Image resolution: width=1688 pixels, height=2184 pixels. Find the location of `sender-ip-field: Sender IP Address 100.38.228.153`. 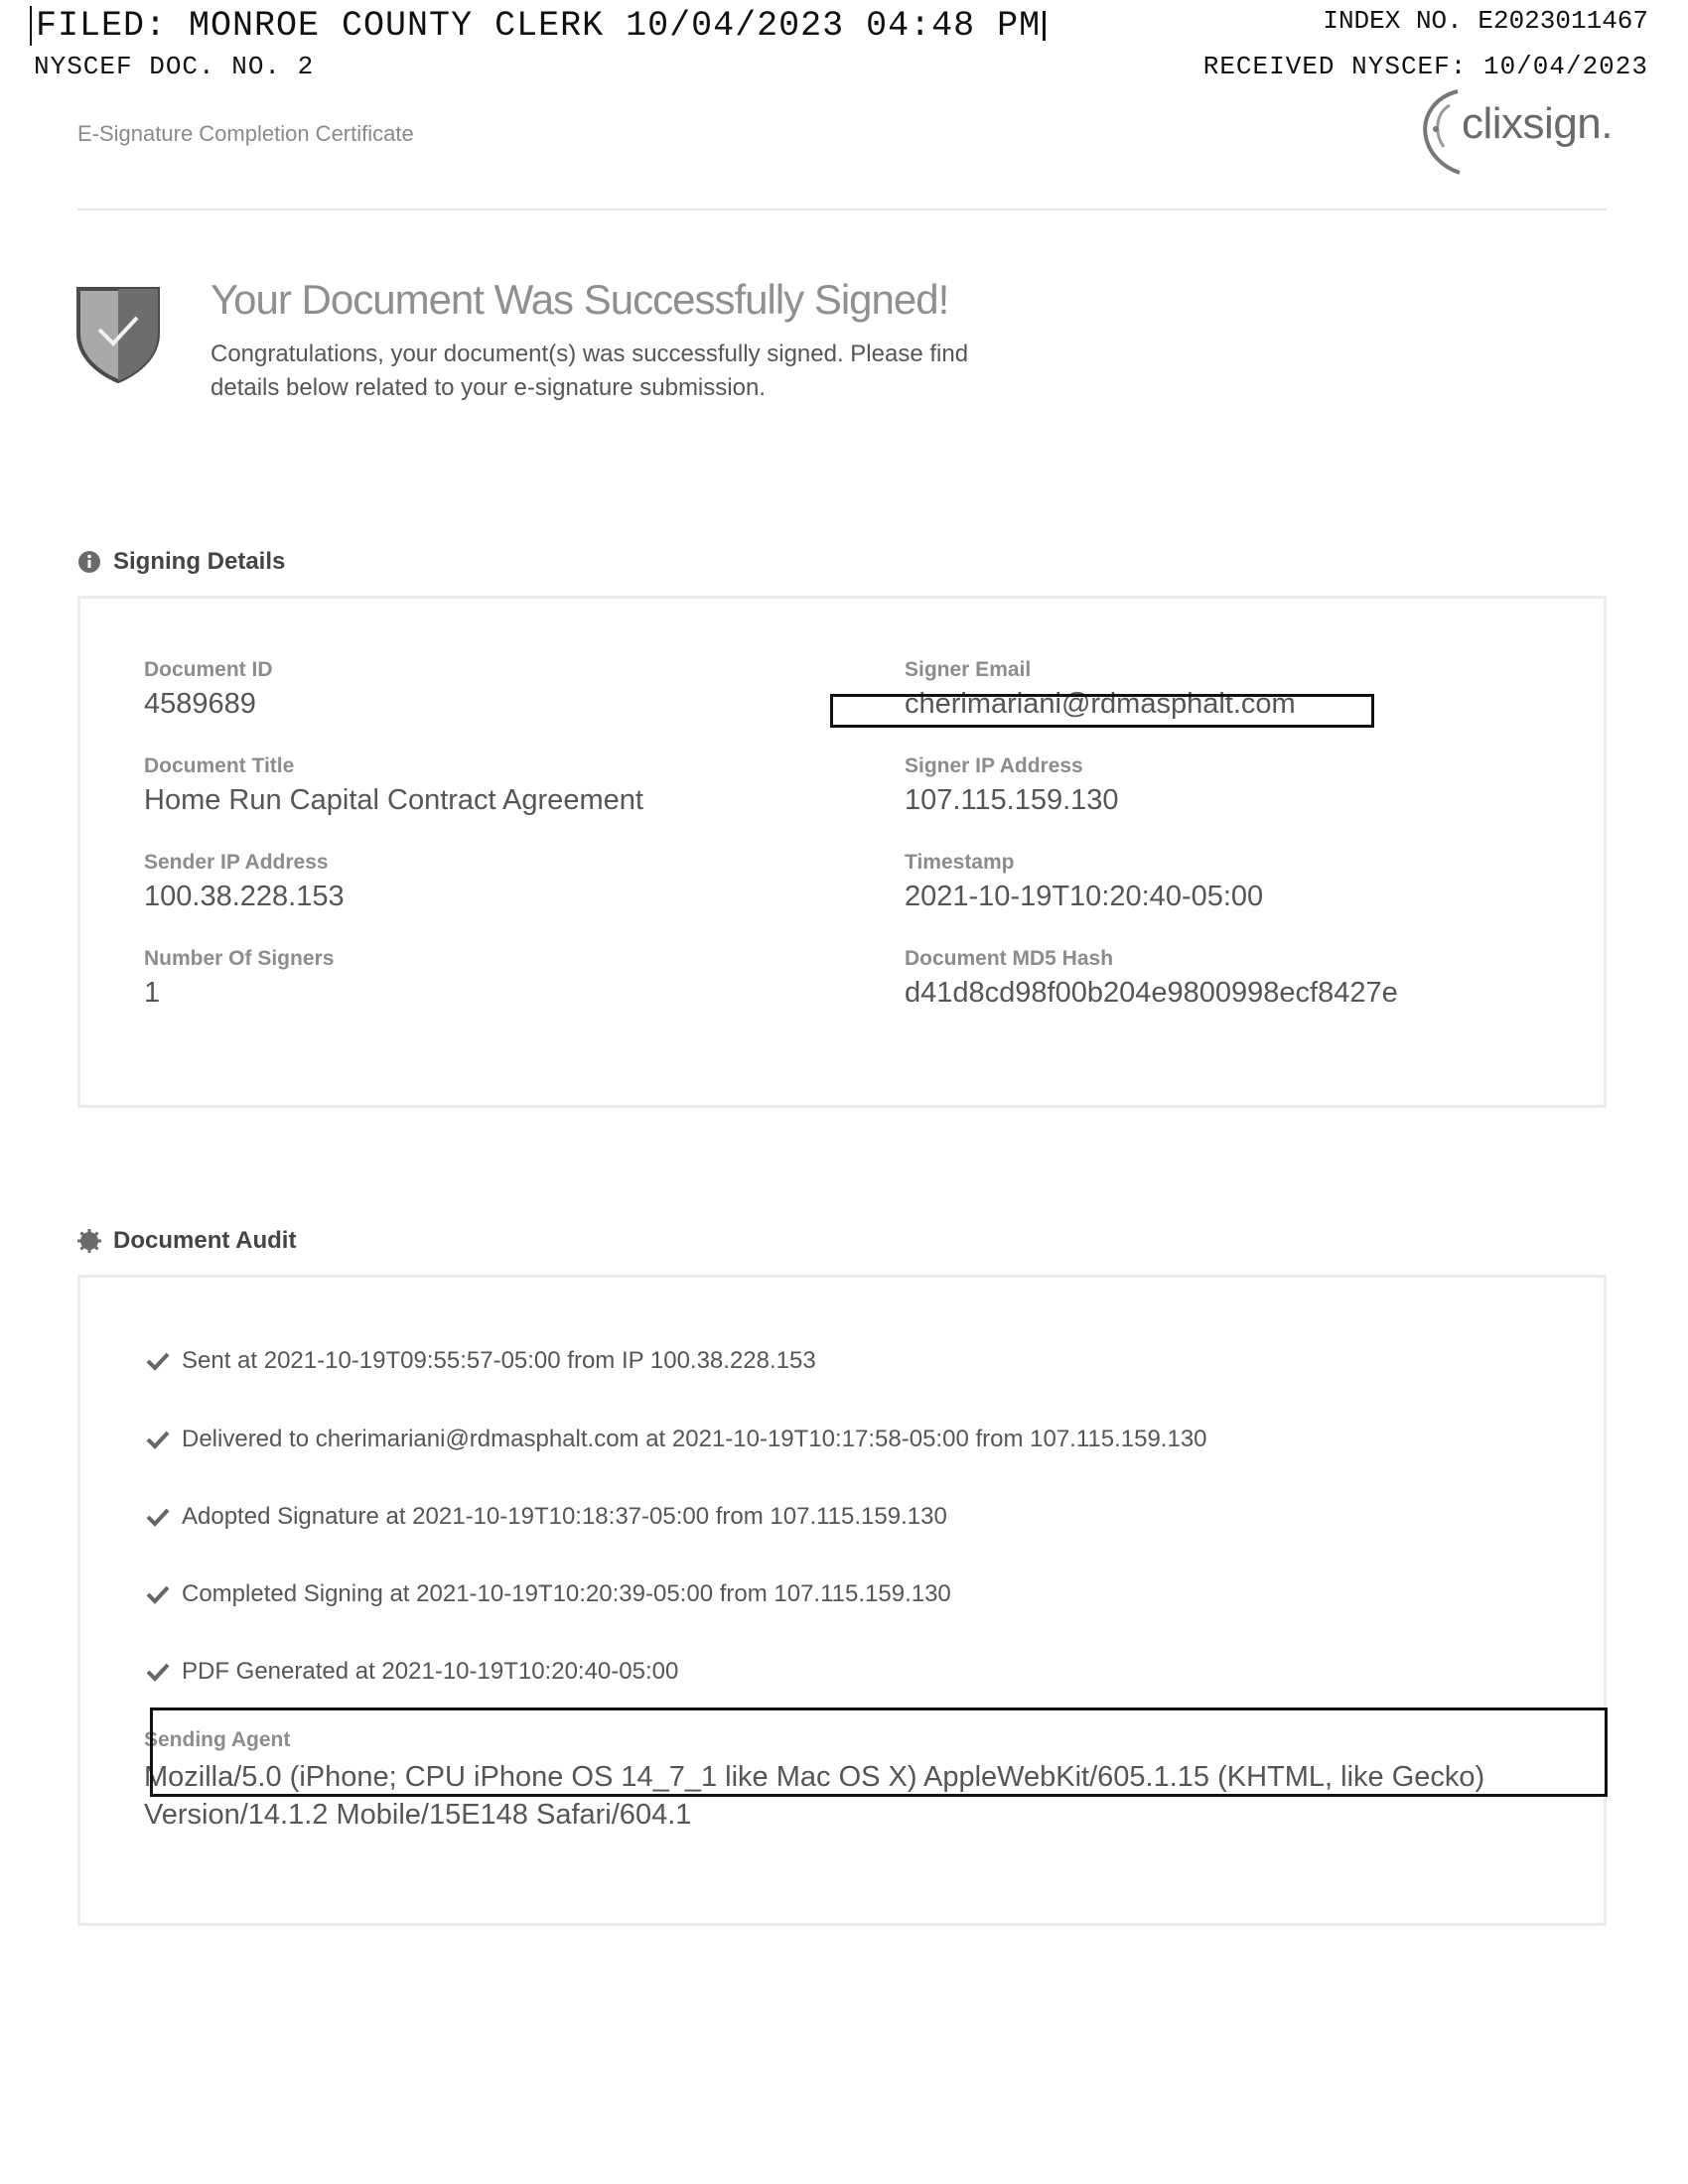

sender-ip-field: Sender IP Address 100.38.228.153 is located at coordinates (244, 882).